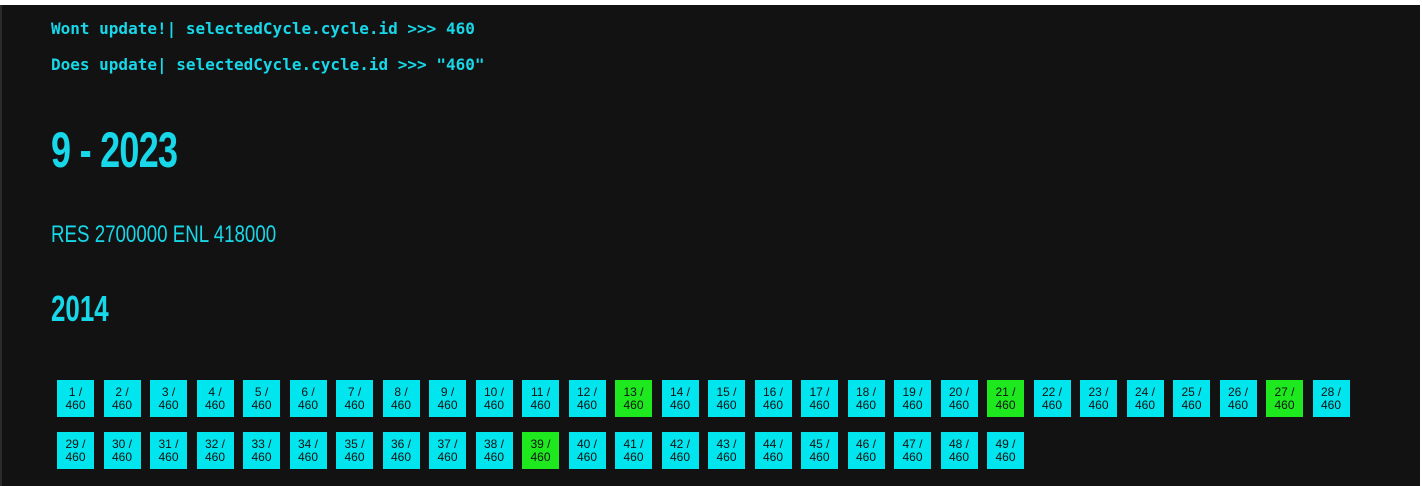 This screenshot has height=486, width=1422. What do you see at coordinates (1238, 398) in the screenshot?
I see `cycle-cell: 26 /460` at bounding box center [1238, 398].